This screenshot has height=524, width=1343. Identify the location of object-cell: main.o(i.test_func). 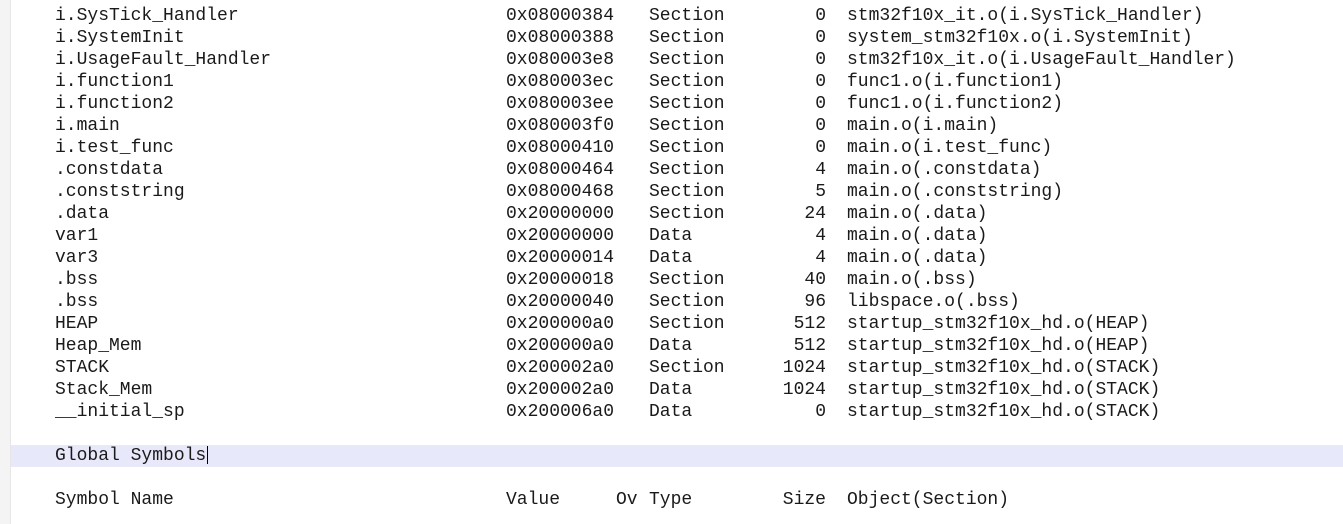
(950, 148).